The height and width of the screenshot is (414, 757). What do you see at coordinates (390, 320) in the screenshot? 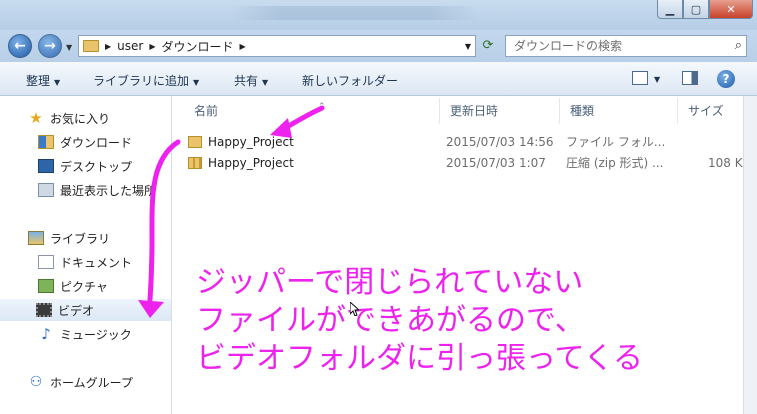
I see `annotation-text-line-2: ファイルができあがるので、` at bounding box center [390, 320].